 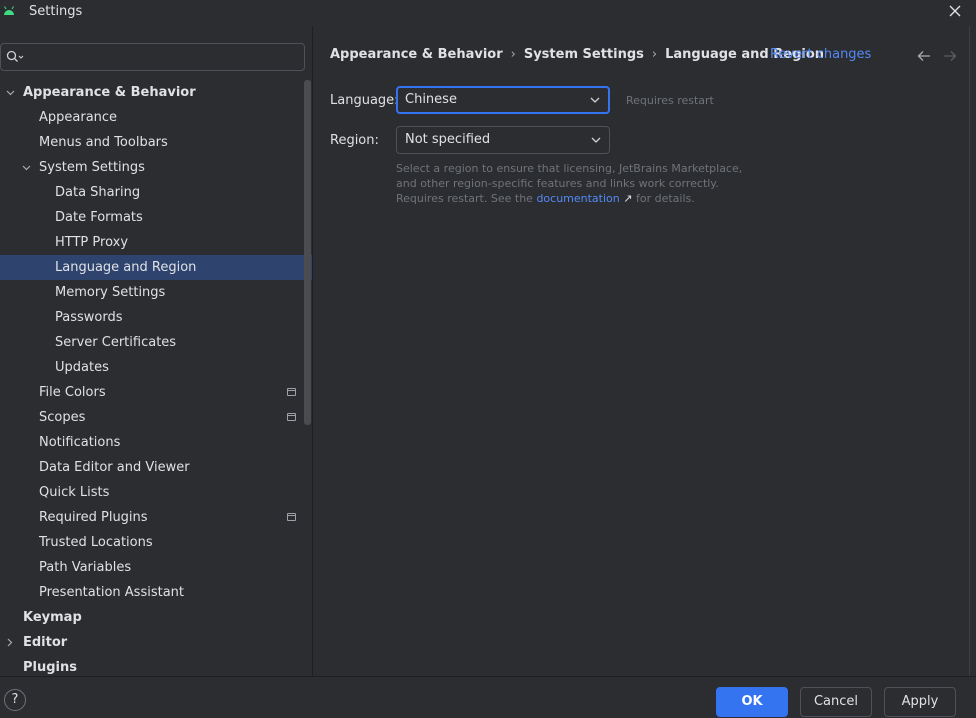 I want to click on region-dropdown: Not specified, so click(x=503, y=140).